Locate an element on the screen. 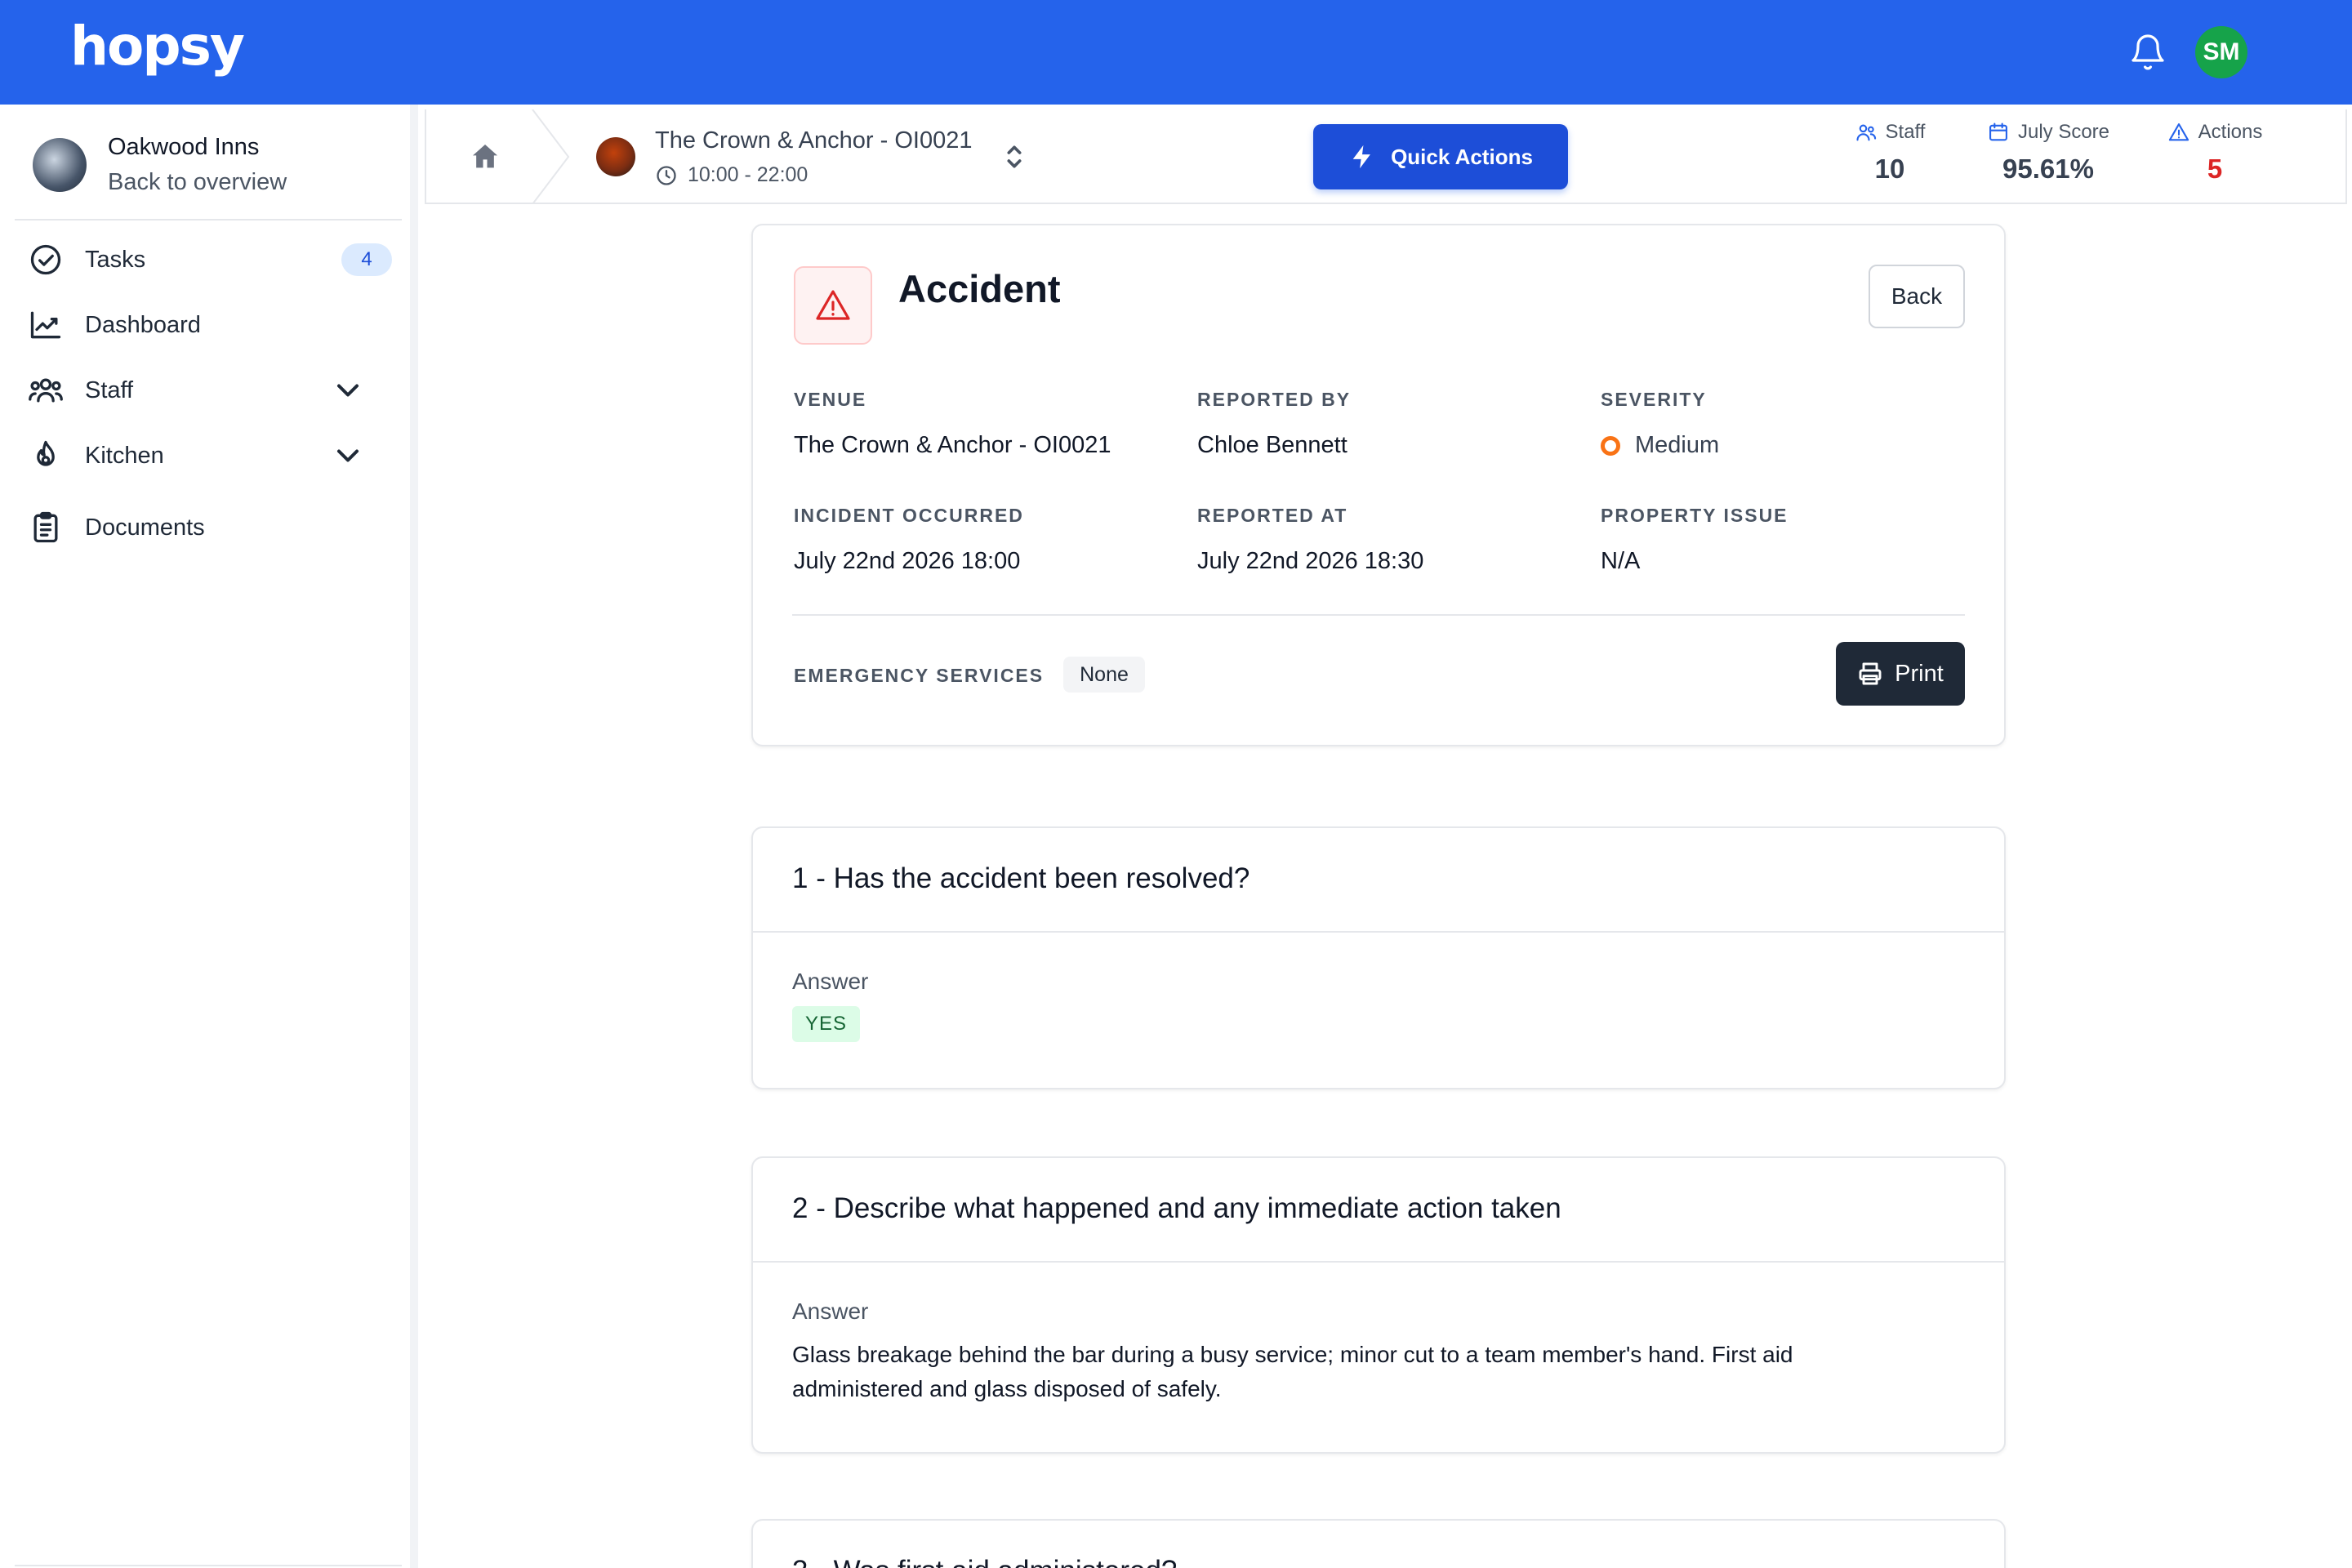  question-title: 3 - Was first aid administered? is located at coordinates (1378, 1544).